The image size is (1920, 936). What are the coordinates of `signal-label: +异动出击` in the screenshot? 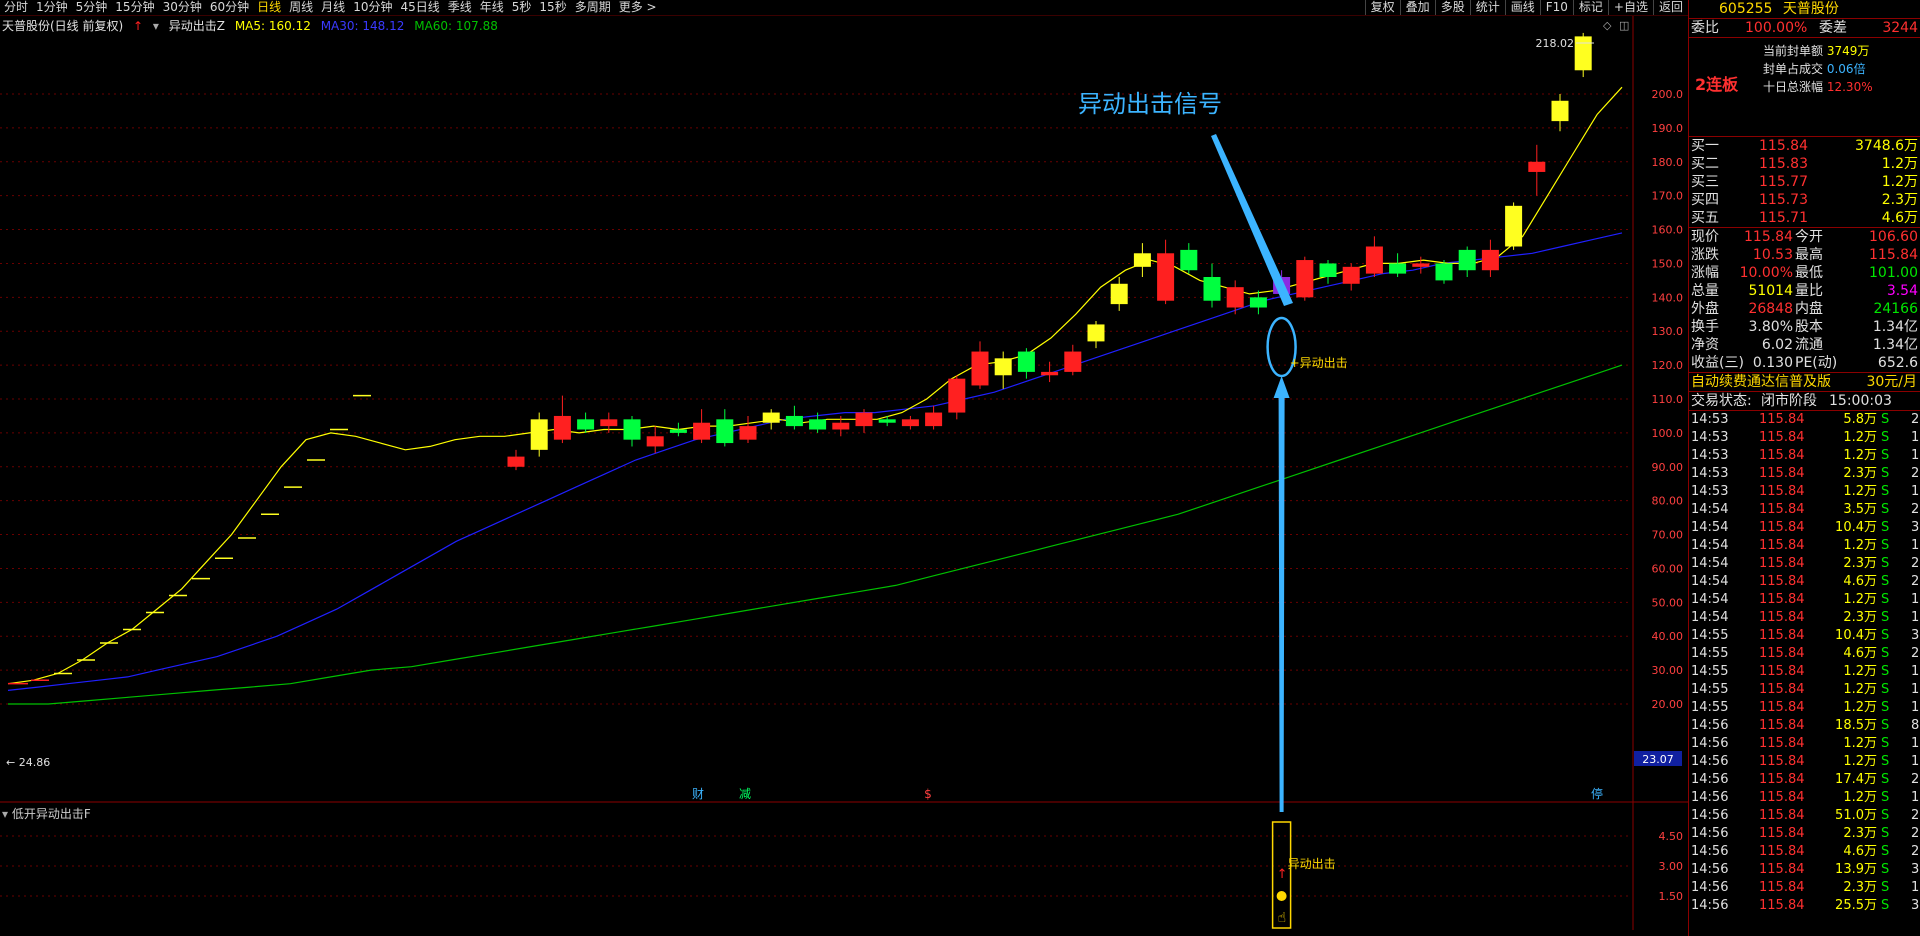 It's located at (1319, 363).